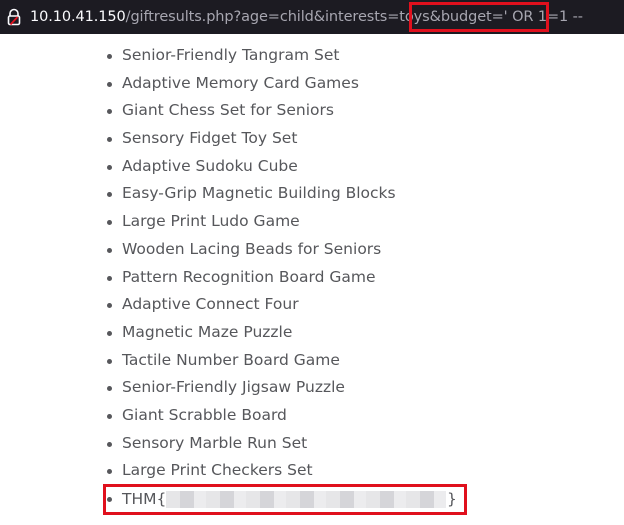 This screenshot has height=525, width=624. I want to click on gift-list-item: Magnetic Maze Puzzle, so click(198, 333).